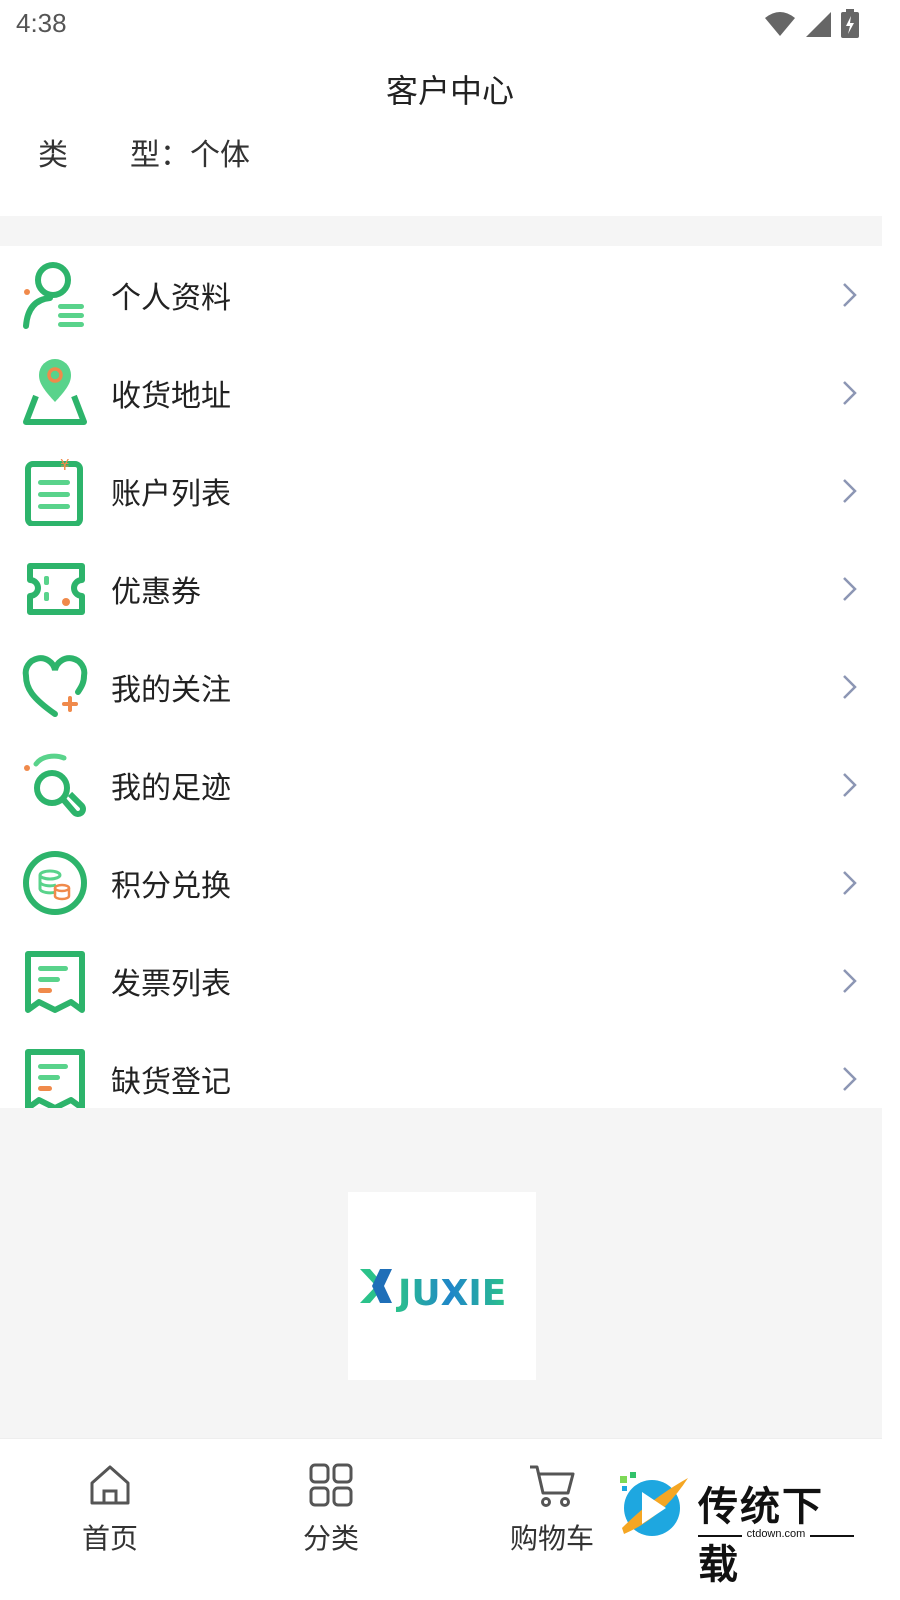 The height and width of the screenshot is (1600, 900). I want to click on watermark-logo-icon, so click(654, 1504).